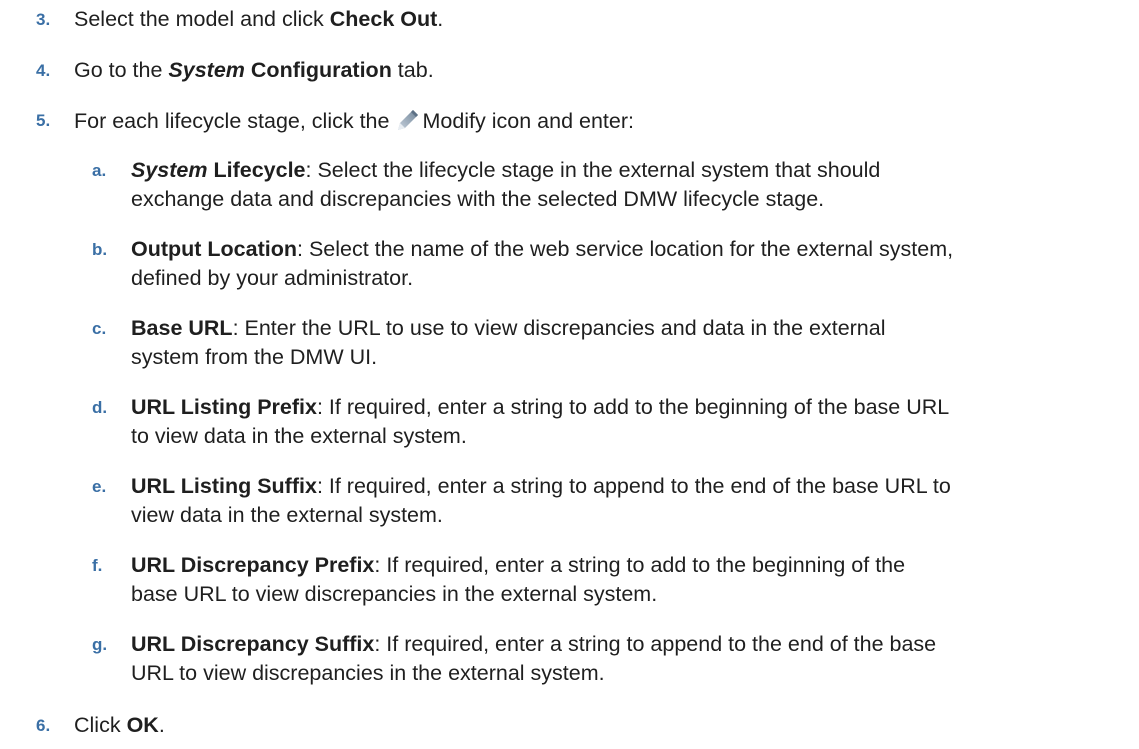 The image size is (1139, 749). I want to click on substep-line2: to view data in the external system., so click(299, 436).